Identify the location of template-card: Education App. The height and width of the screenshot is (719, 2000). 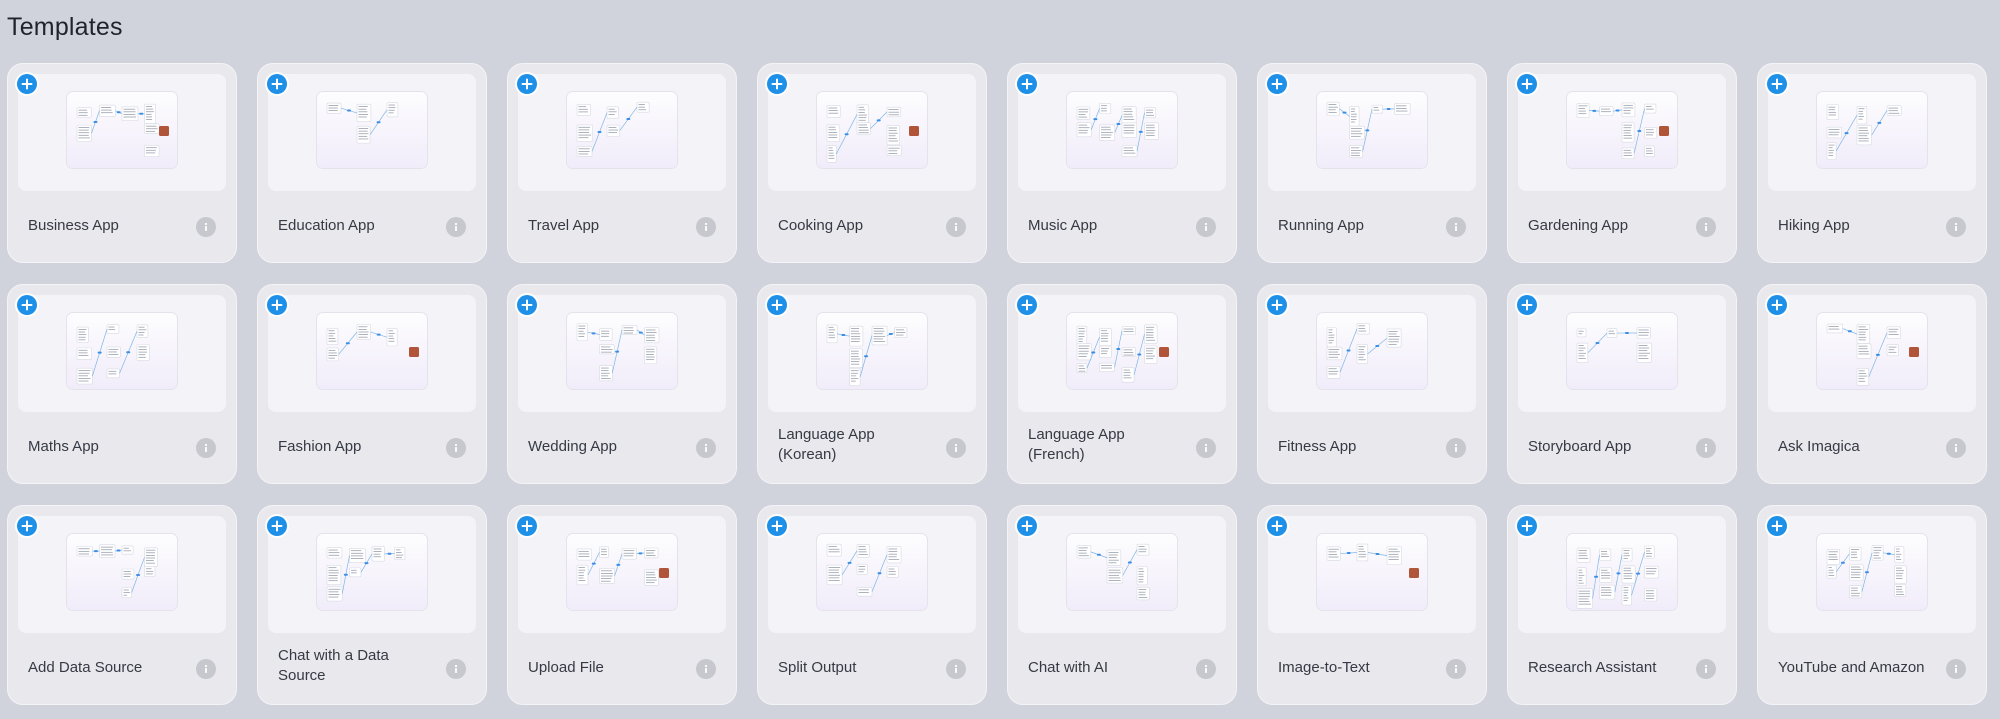
(372, 163).